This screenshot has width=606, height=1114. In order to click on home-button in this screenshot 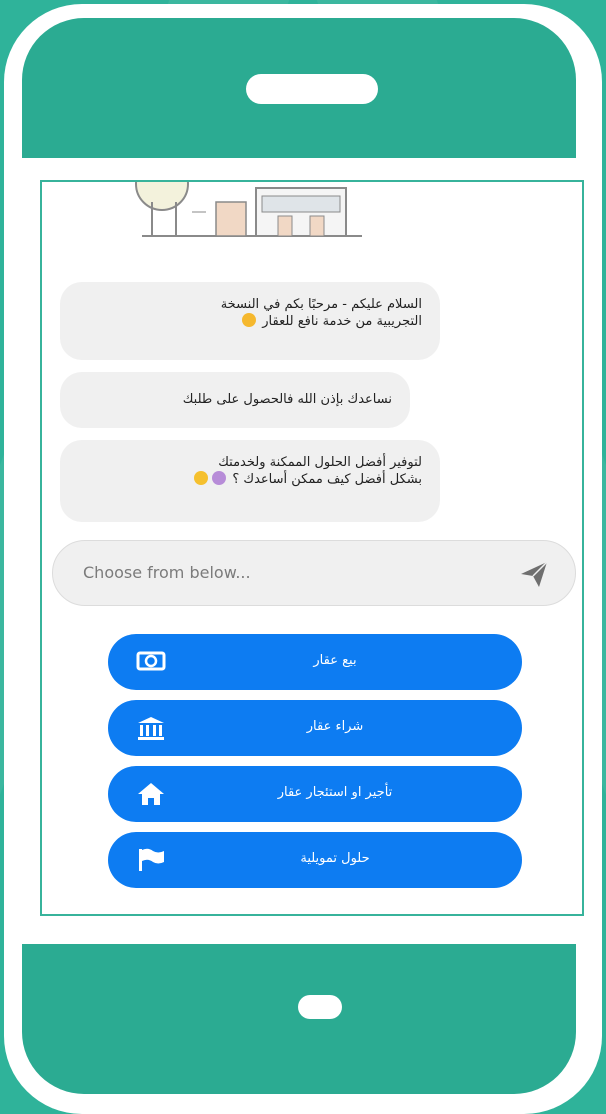, I will do `click(320, 1007)`.